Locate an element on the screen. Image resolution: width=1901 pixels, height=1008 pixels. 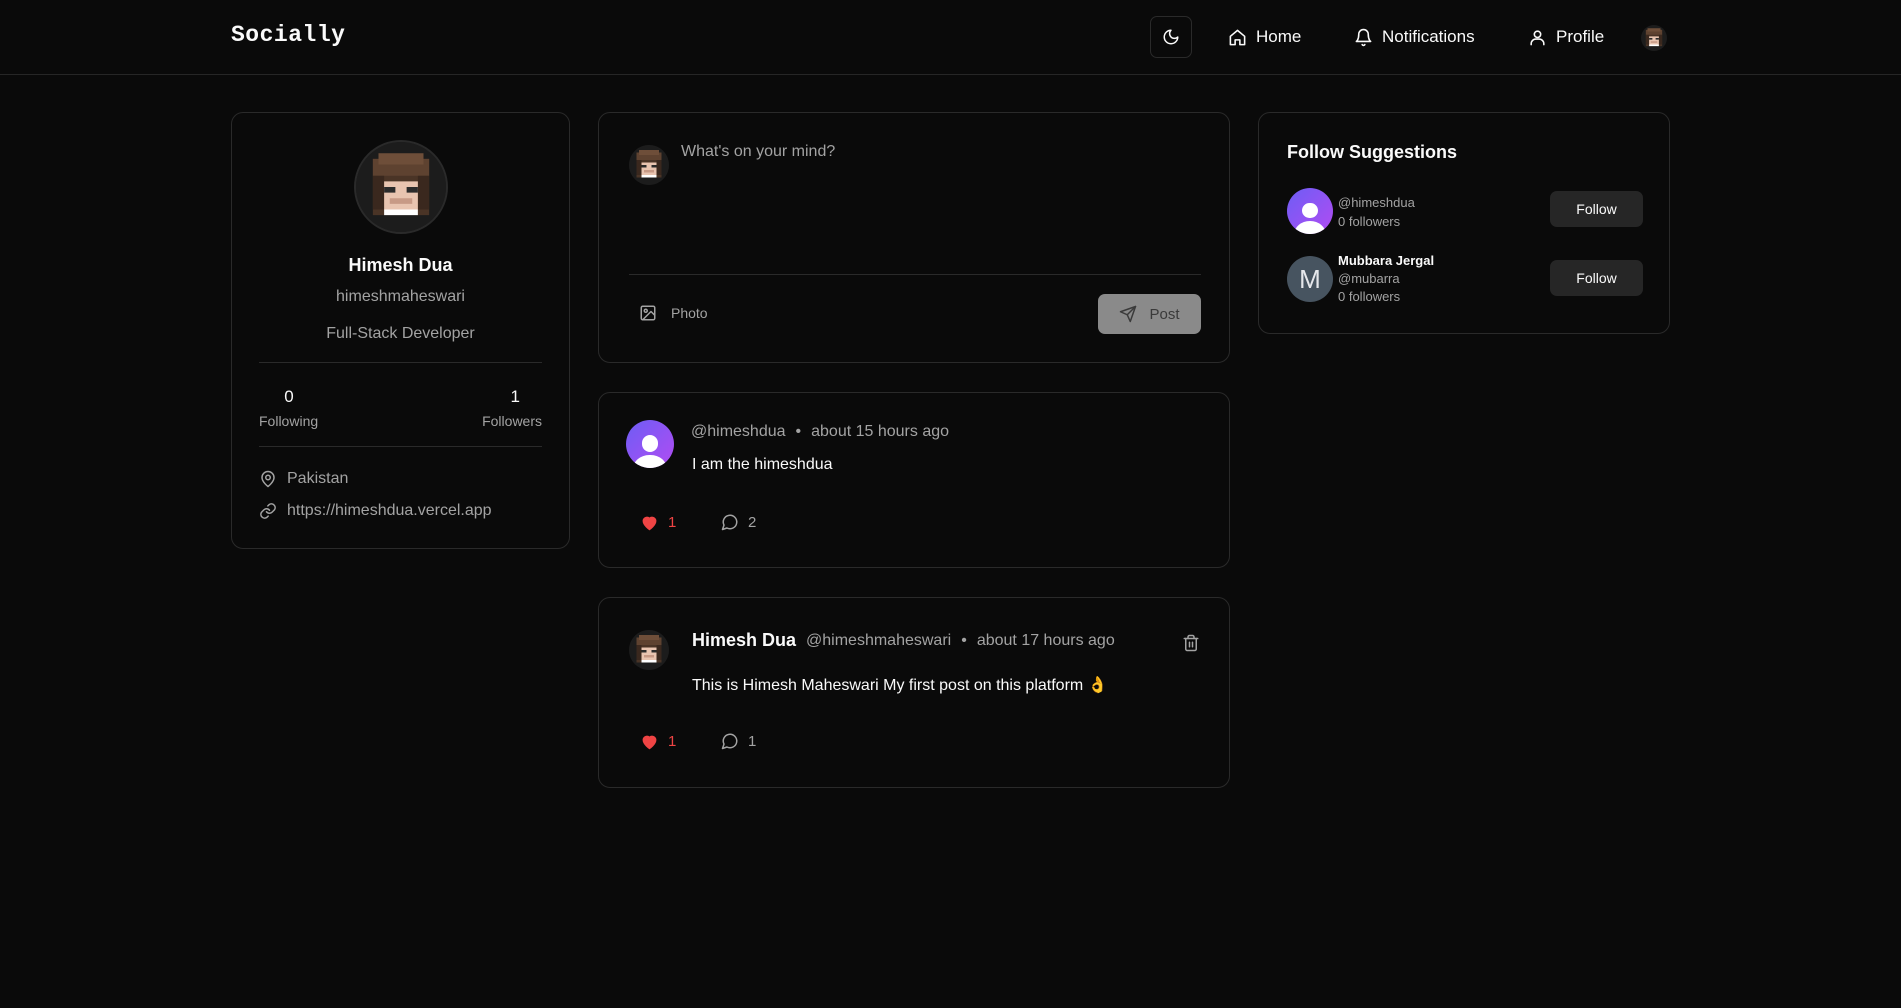
following-label: Following is located at coordinates (289, 421).